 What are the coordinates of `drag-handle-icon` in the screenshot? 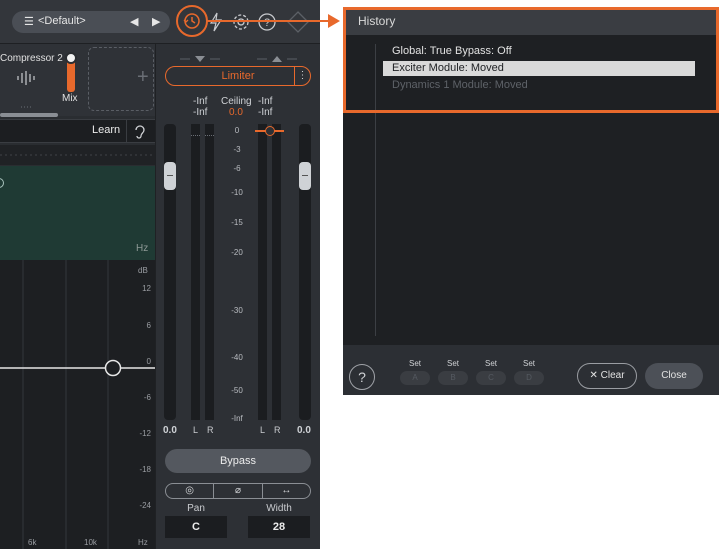 It's located at (27, 102).